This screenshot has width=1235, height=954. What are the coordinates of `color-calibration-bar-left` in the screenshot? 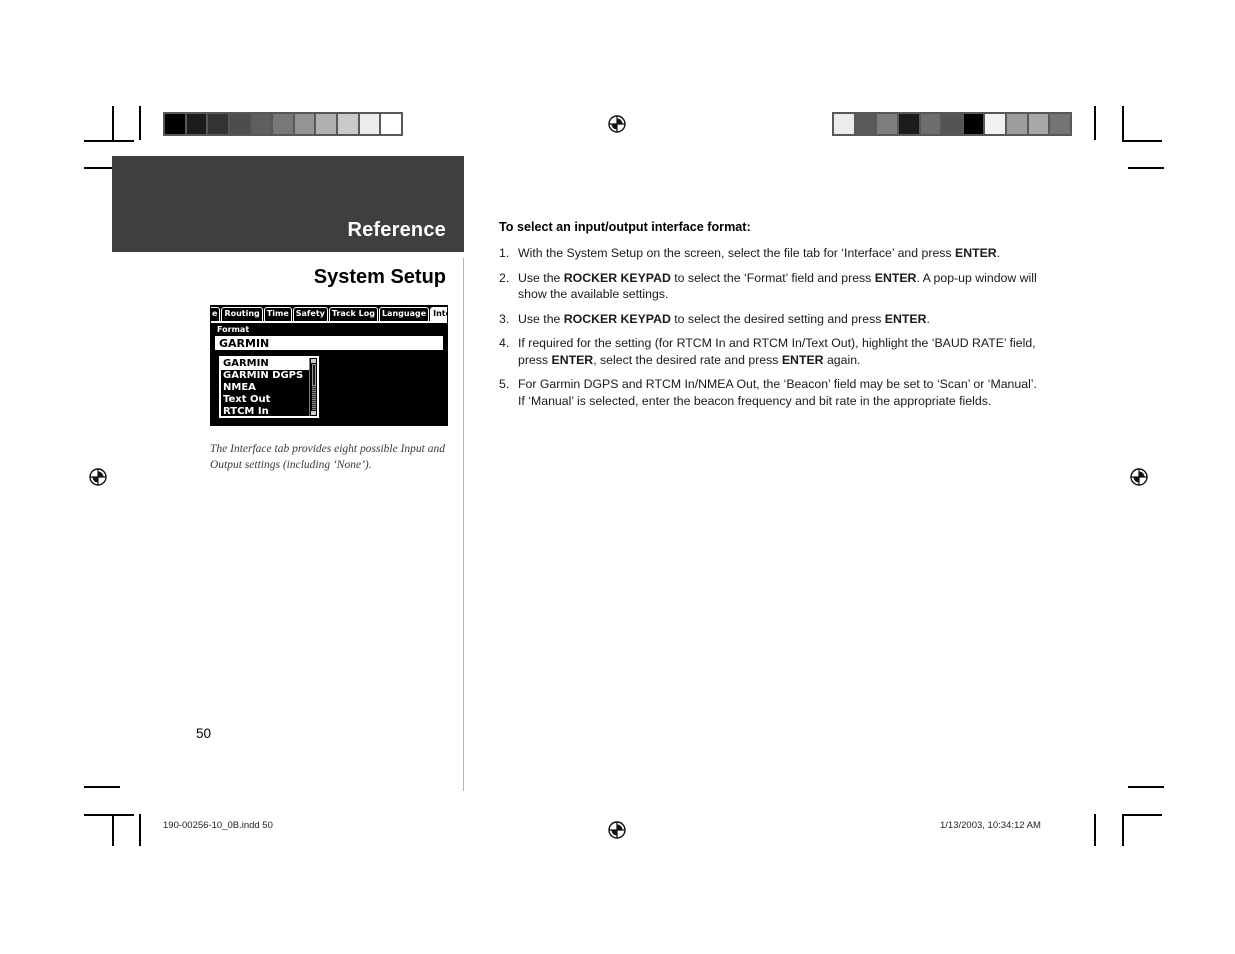 It's located at (283, 124).